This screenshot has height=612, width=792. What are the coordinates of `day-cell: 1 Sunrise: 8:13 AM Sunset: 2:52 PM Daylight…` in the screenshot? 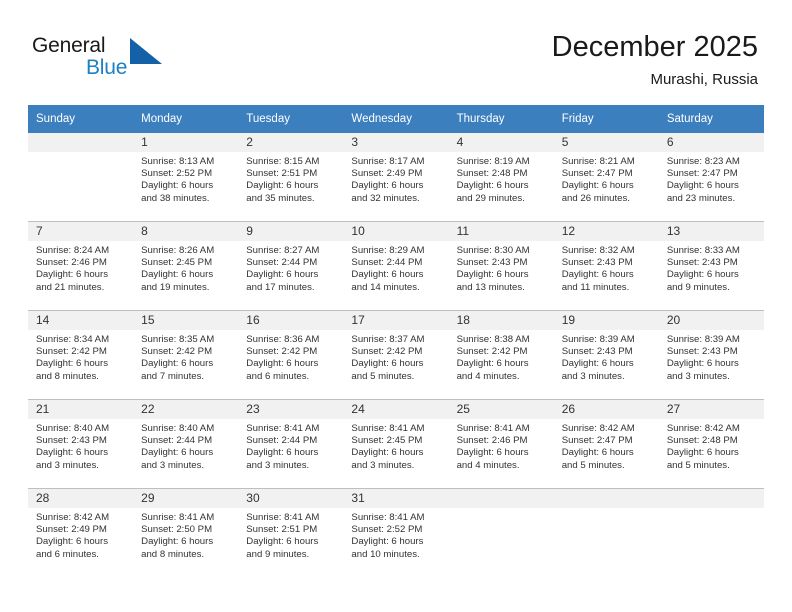 It's located at (186, 177).